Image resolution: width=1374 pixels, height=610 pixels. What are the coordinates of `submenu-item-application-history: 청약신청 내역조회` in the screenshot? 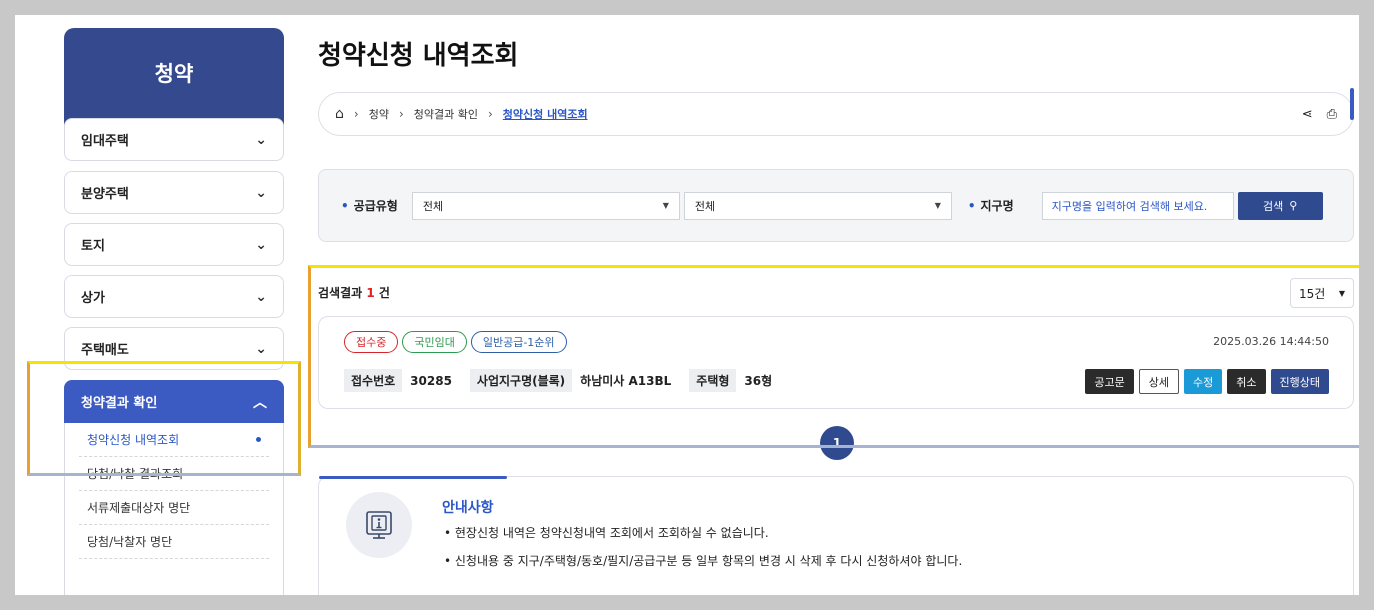 It's located at (174, 440).